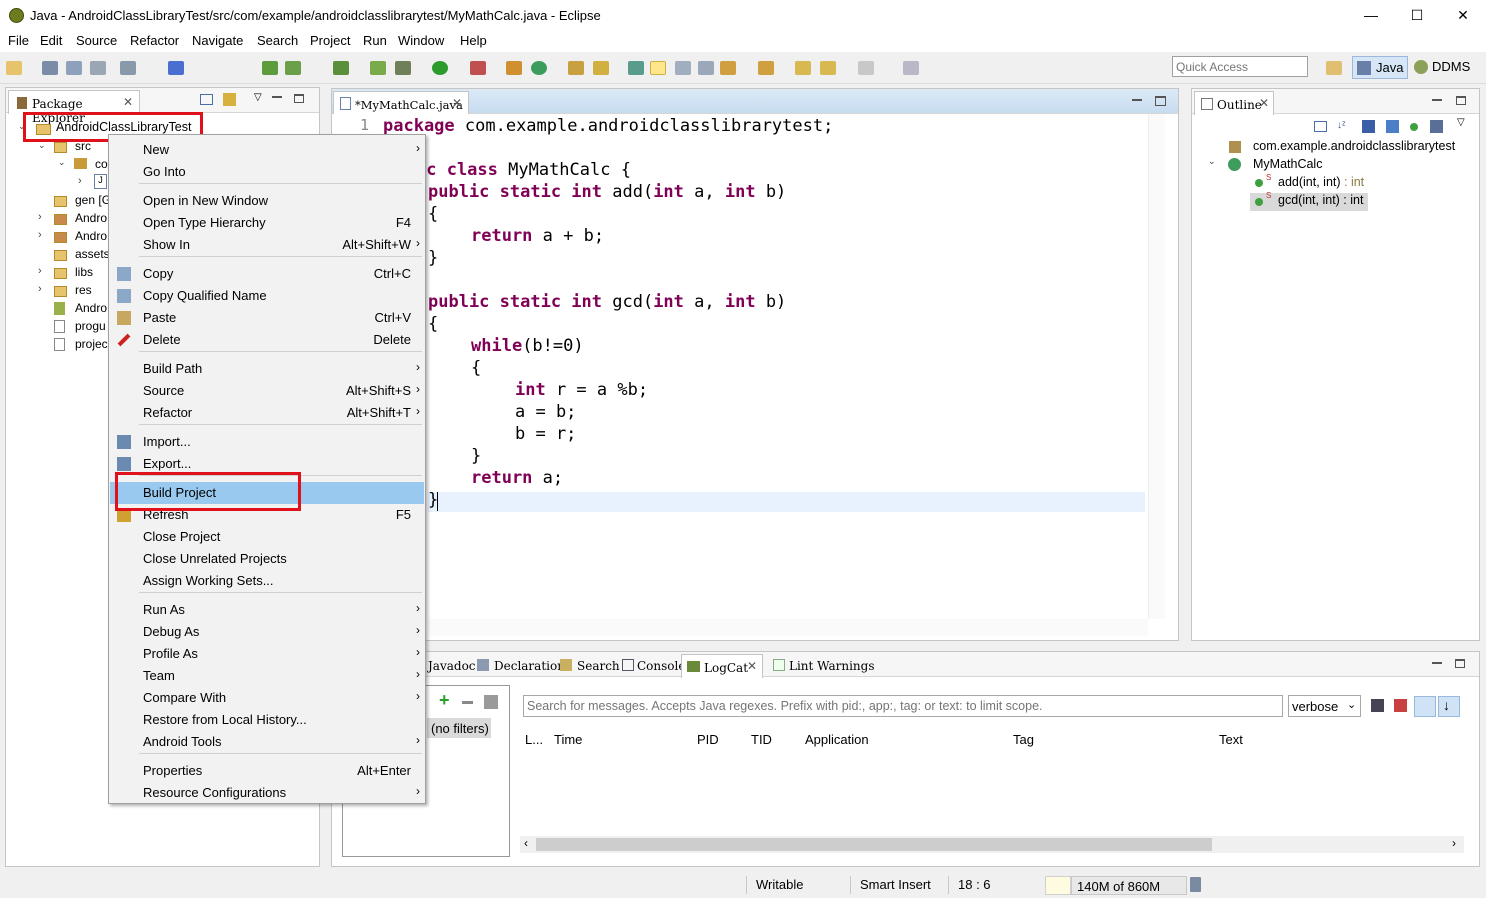  Describe the element at coordinates (217, 40) in the screenshot. I see `menu-navigate: Navigate` at that location.